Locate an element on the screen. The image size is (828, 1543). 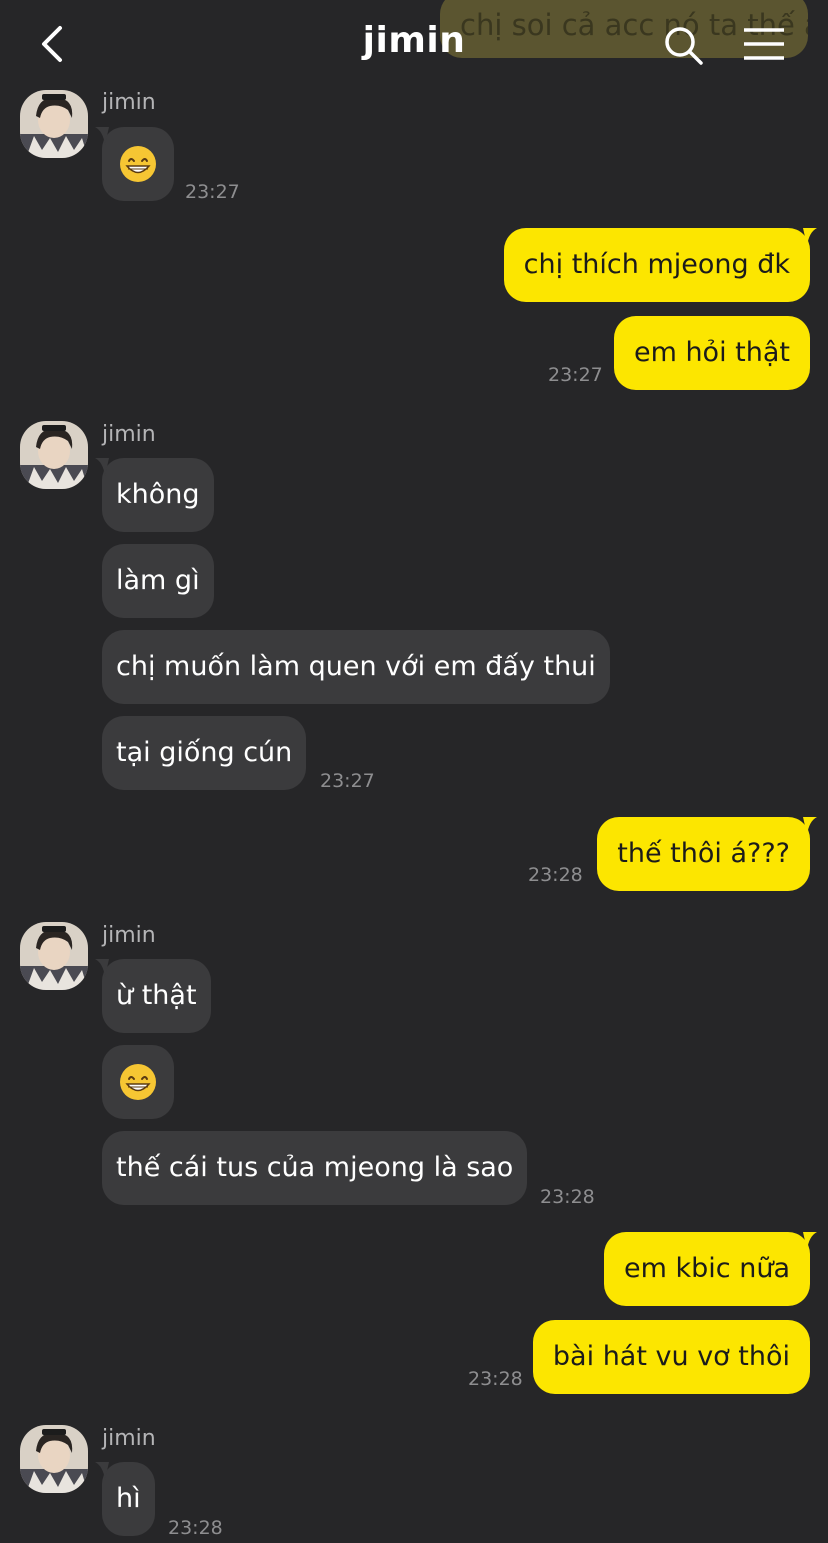
message-bubble-incoming: tại giống cún is located at coordinates (204, 753).